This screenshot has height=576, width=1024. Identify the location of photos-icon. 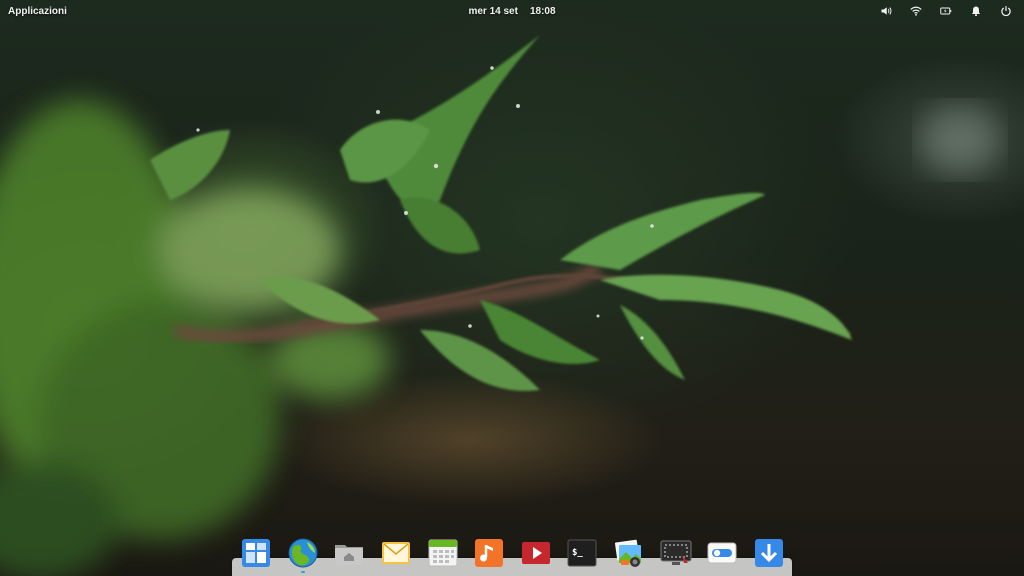
(629, 553).